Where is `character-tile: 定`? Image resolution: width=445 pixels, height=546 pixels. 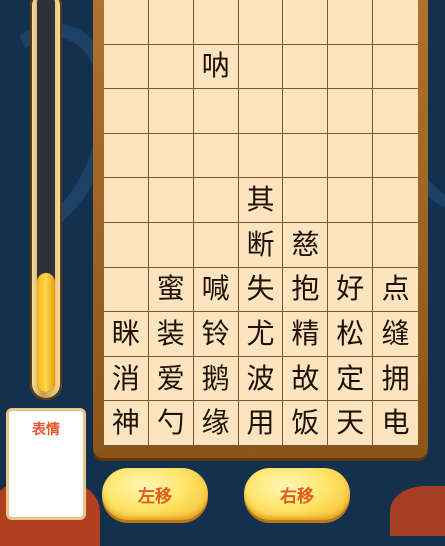
character-tile: 定 is located at coordinates (351, 379).